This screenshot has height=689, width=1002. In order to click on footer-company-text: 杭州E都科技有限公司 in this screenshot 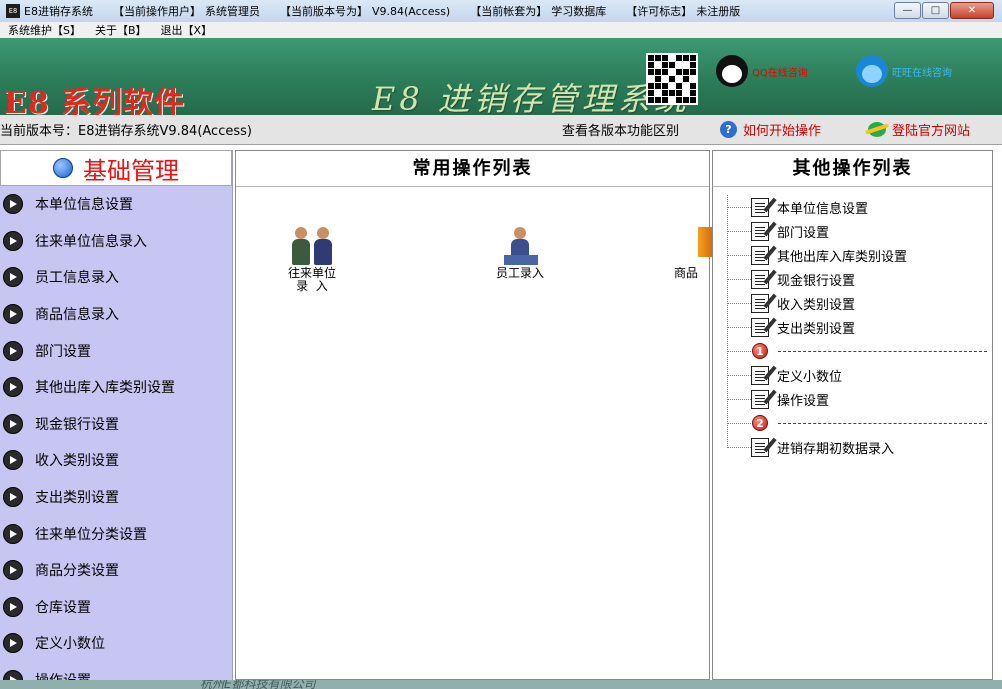, I will do `click(258, 684)`.